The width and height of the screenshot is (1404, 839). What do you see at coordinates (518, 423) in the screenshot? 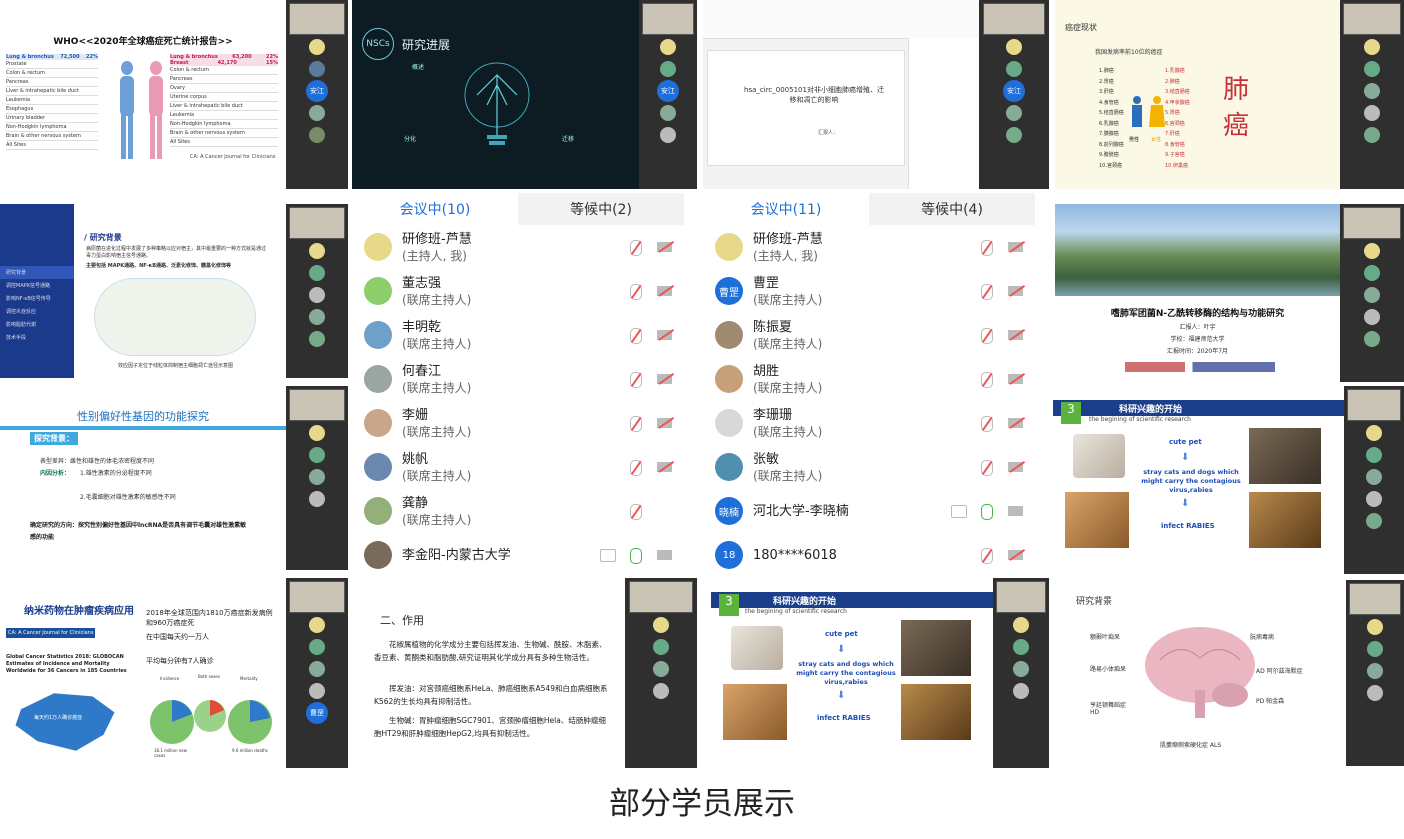
I see `participant-row: 李姗 (联席主持人)` at bounding box center [518, 423].